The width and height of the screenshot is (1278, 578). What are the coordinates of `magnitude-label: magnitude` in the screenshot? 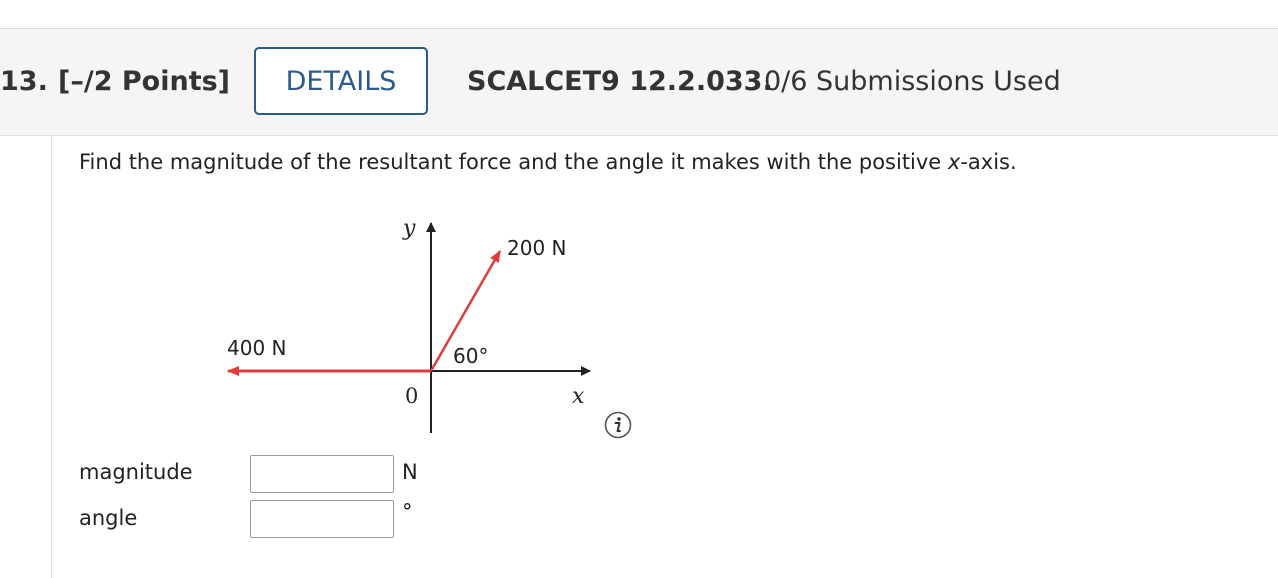 It's located at (136, 472).